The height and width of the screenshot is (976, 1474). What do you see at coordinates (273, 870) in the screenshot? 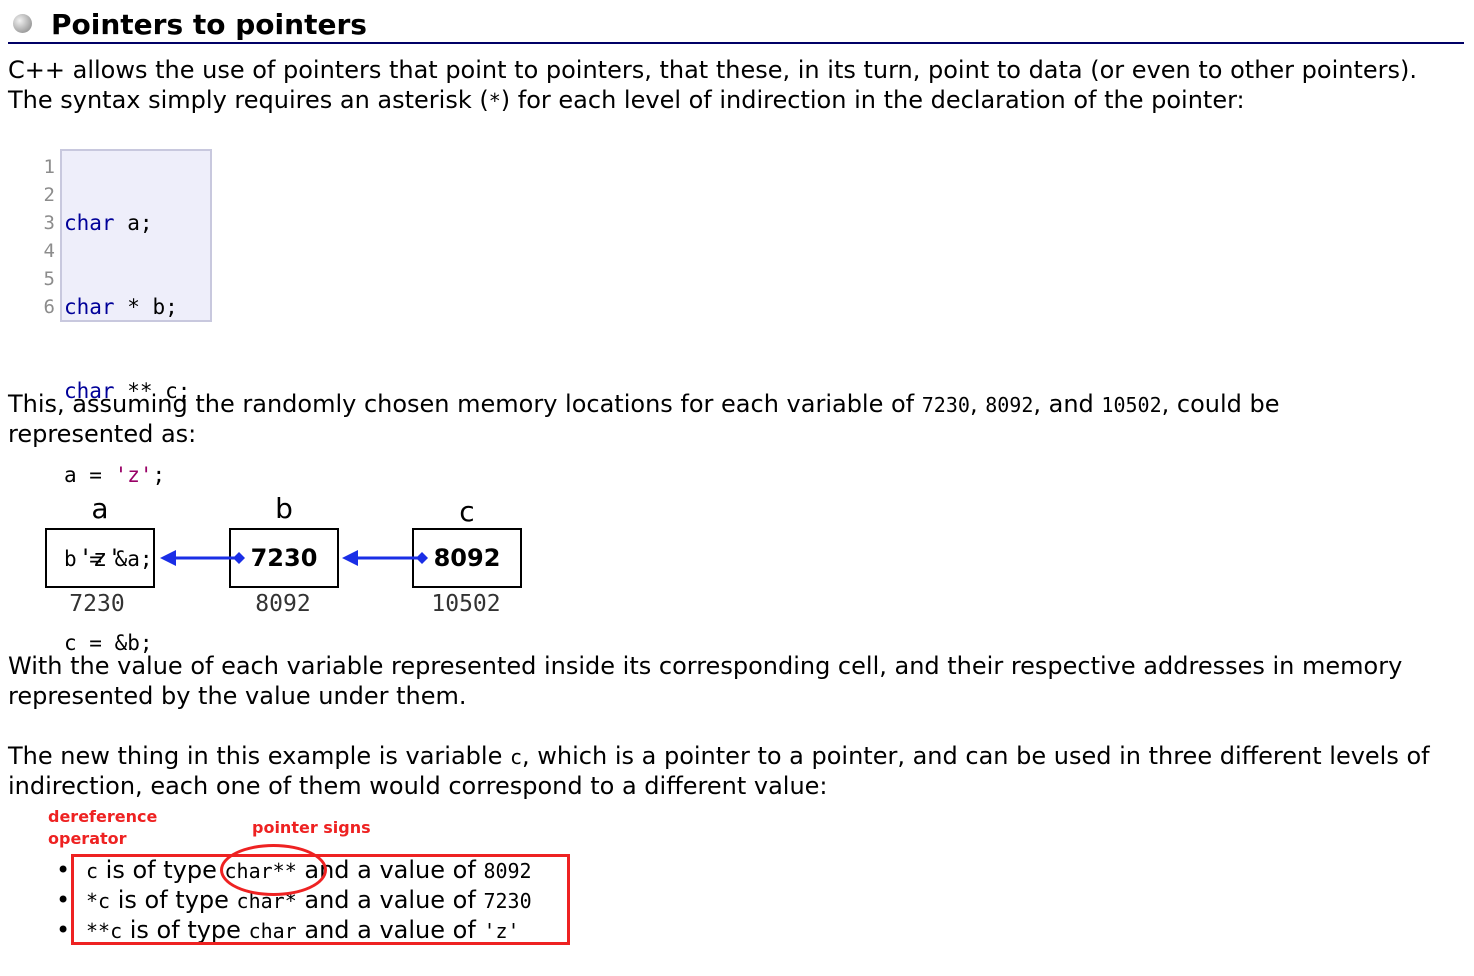
I see `annotation-ellipse` at bounding box center [273, 870].